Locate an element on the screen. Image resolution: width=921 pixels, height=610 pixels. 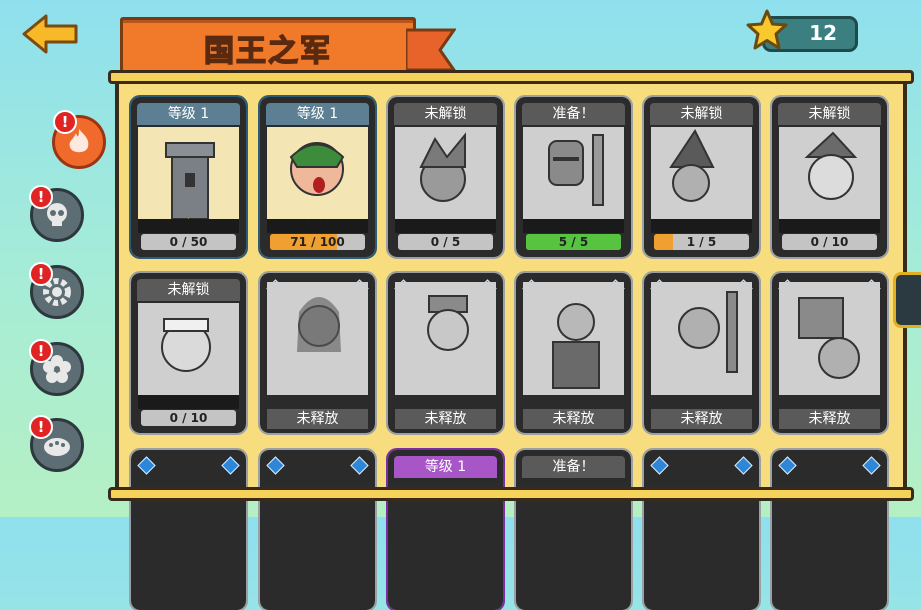
page-title: 国王之军 is located at coordinates (267, 51).